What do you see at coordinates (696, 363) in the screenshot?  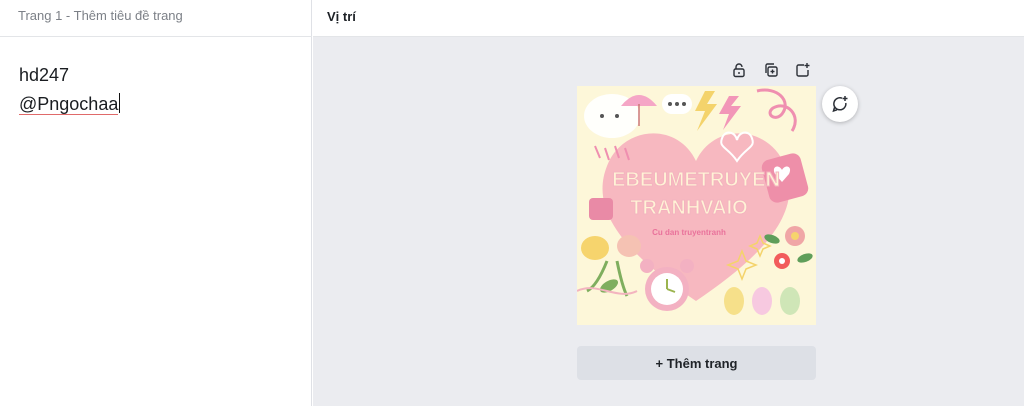 I see `add-page-button: + Thêm trang` at bounding box center [696, 363].